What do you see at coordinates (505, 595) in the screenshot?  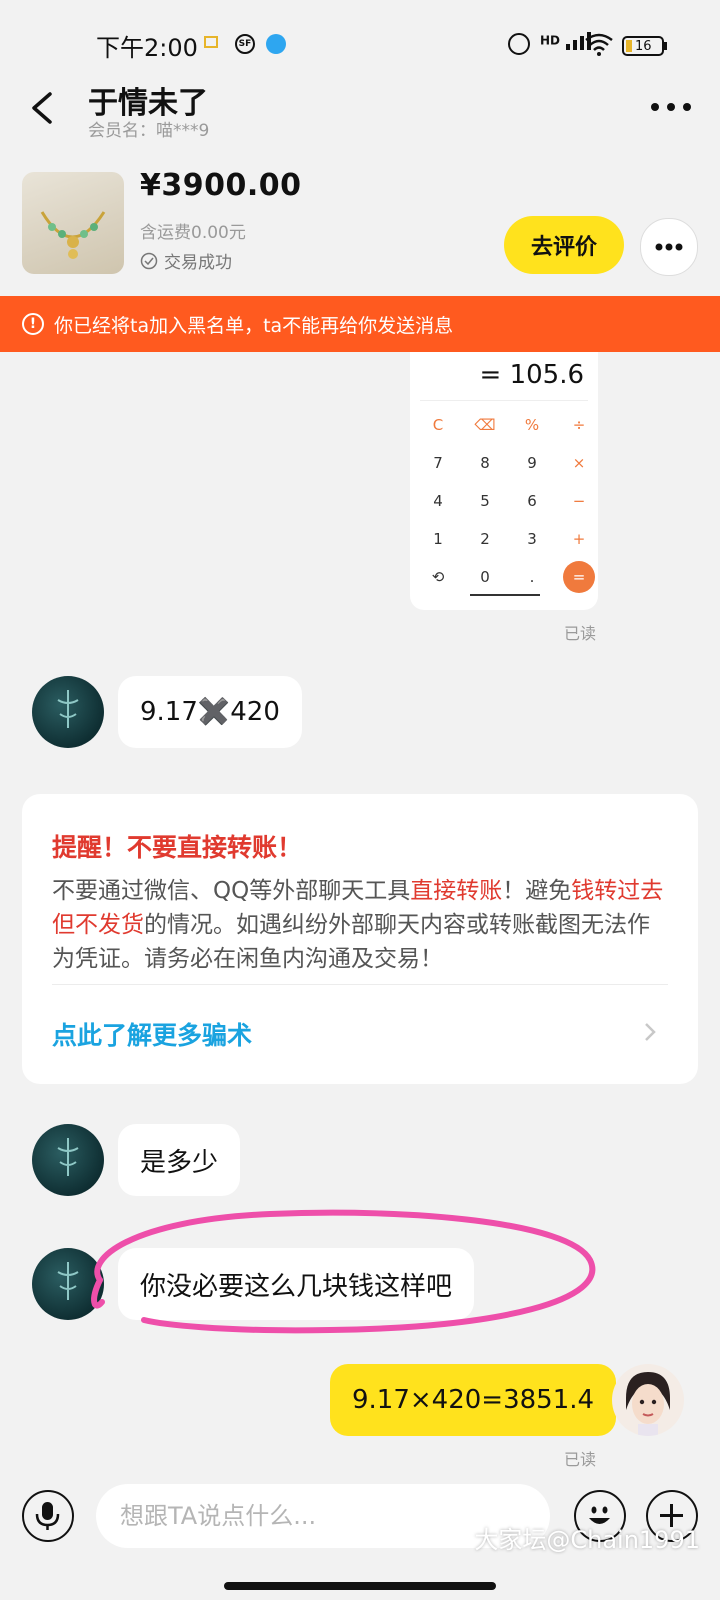 I see `calculator-home-bar` at bounding box center [505, 595].